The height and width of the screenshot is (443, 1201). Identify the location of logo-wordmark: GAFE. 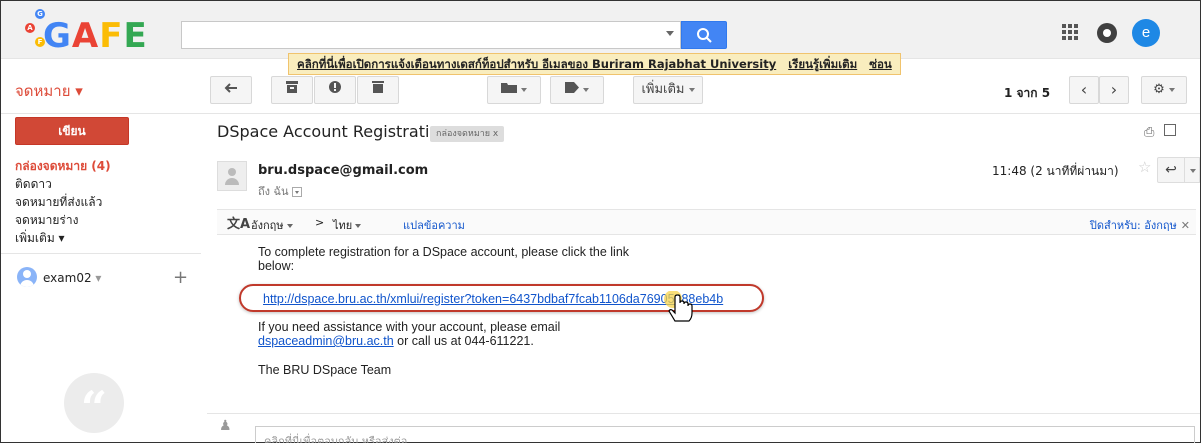
(95, 36).